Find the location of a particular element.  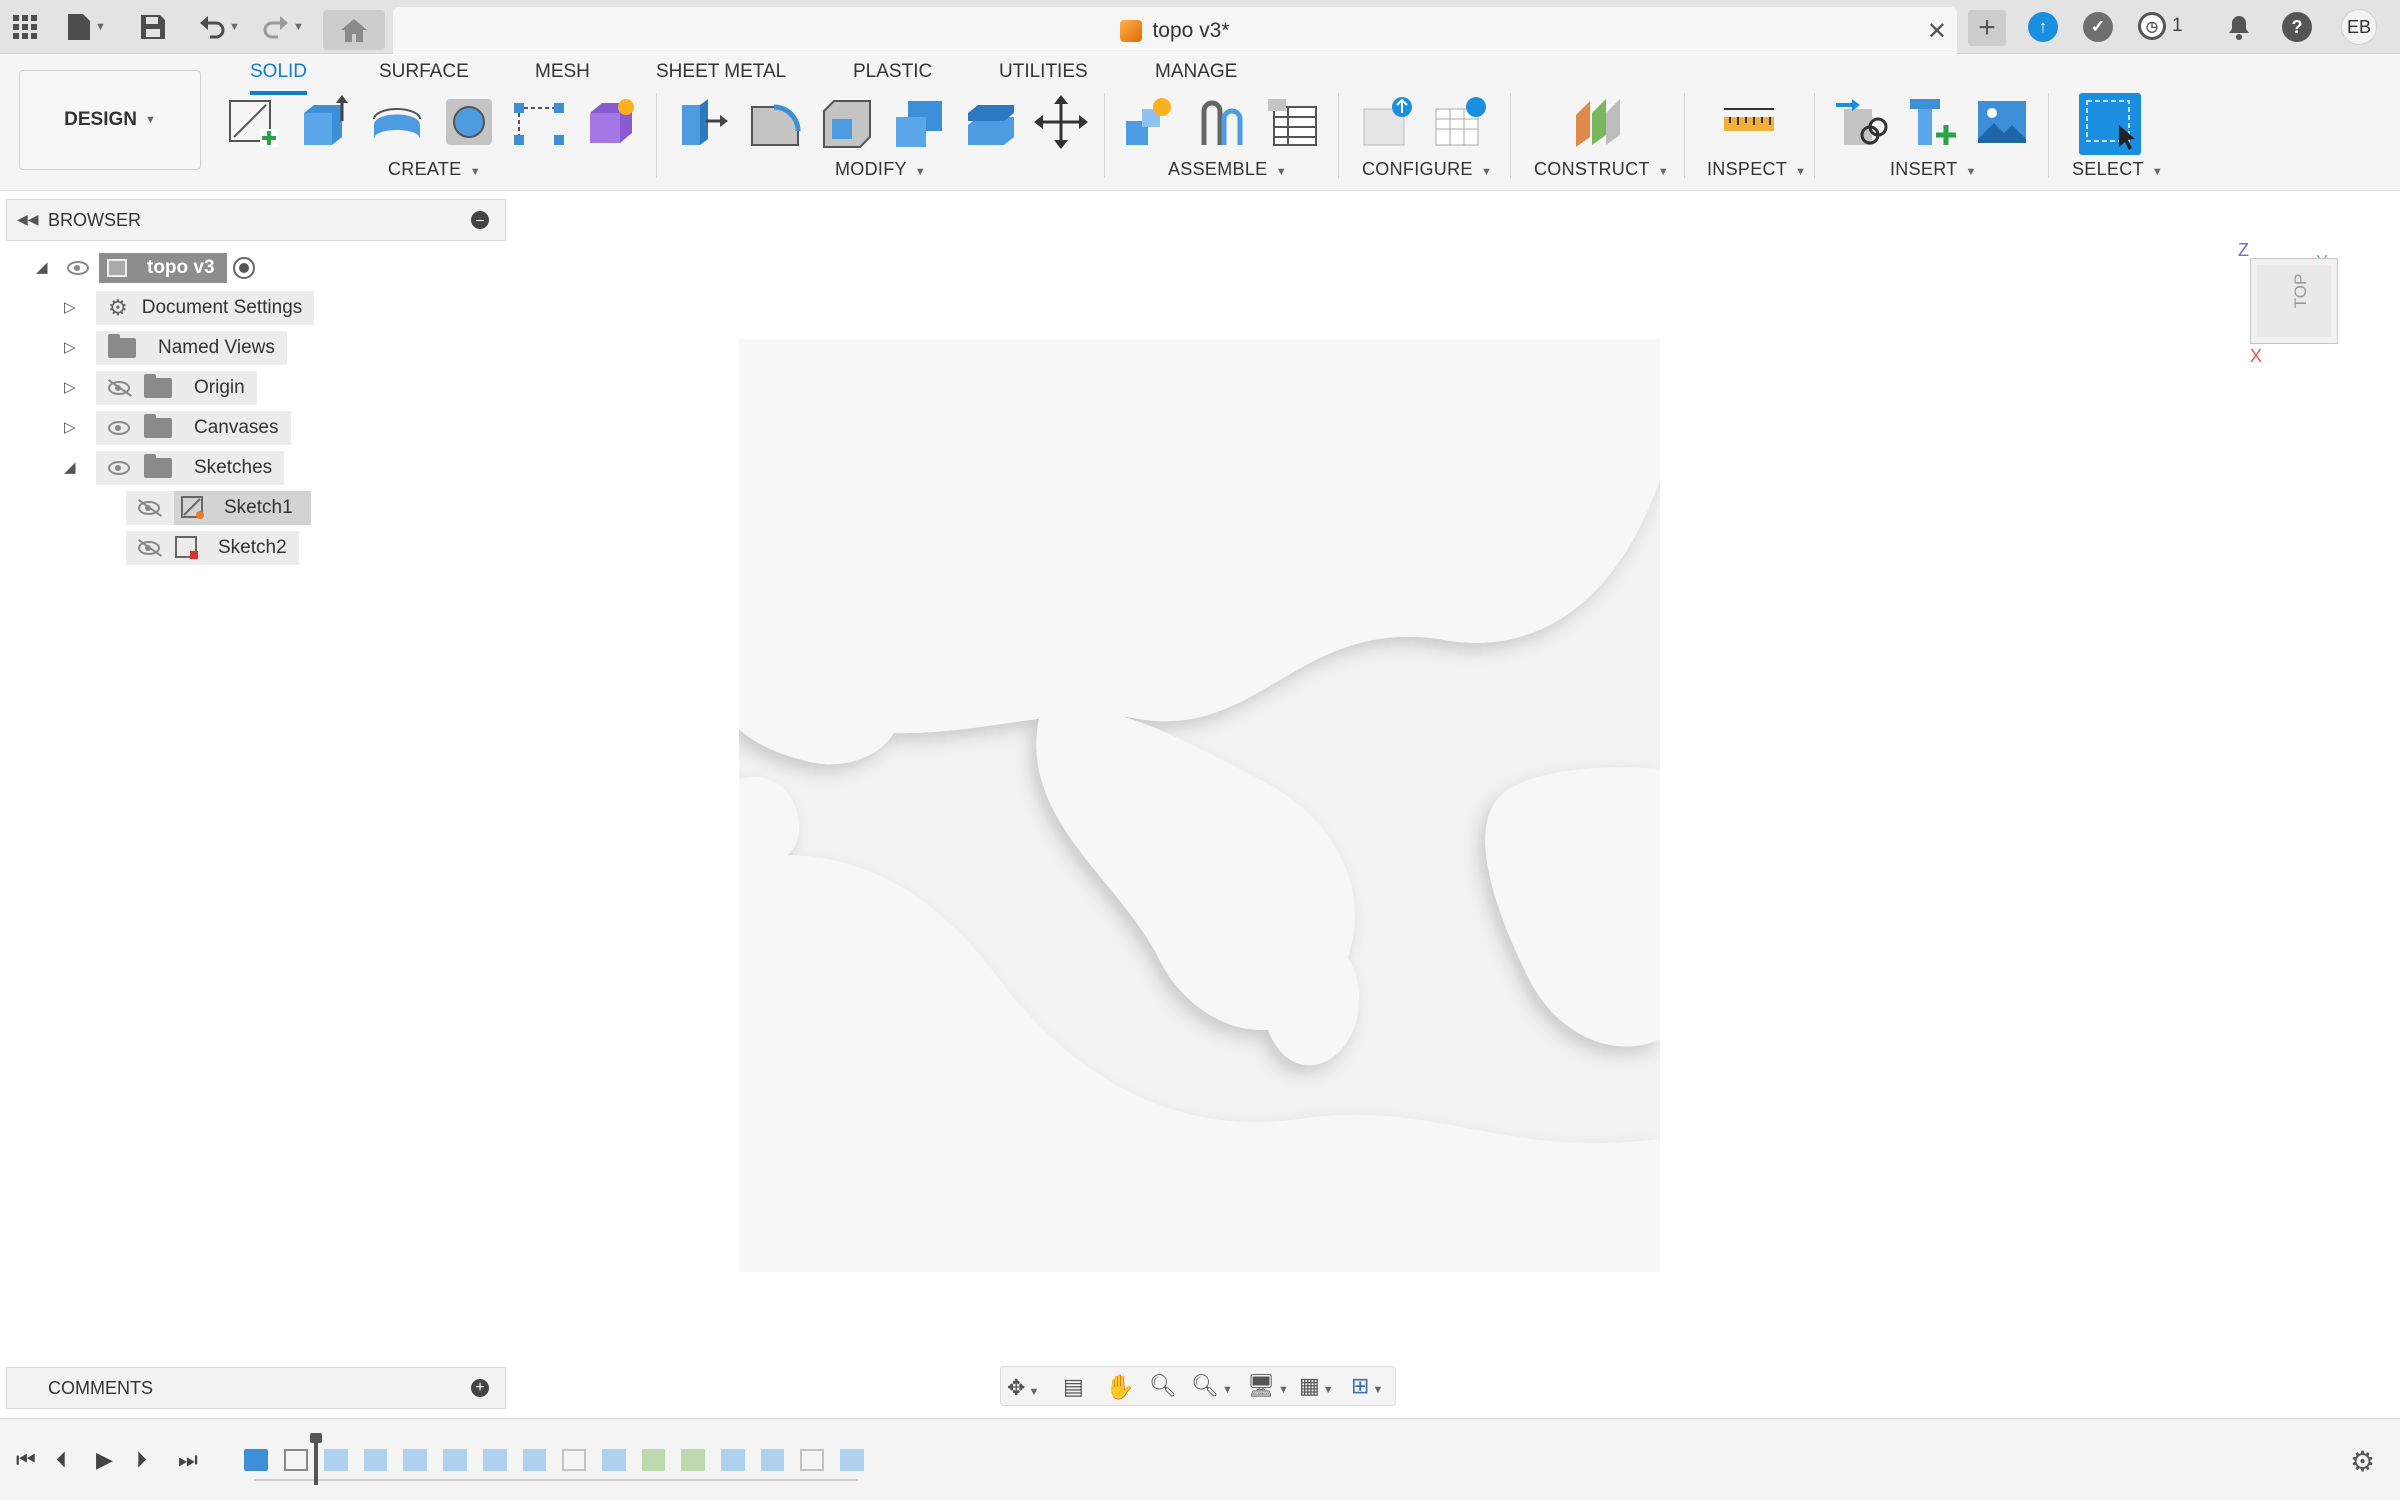

insert-canvas-icon is located at coordinates (2003, 122).